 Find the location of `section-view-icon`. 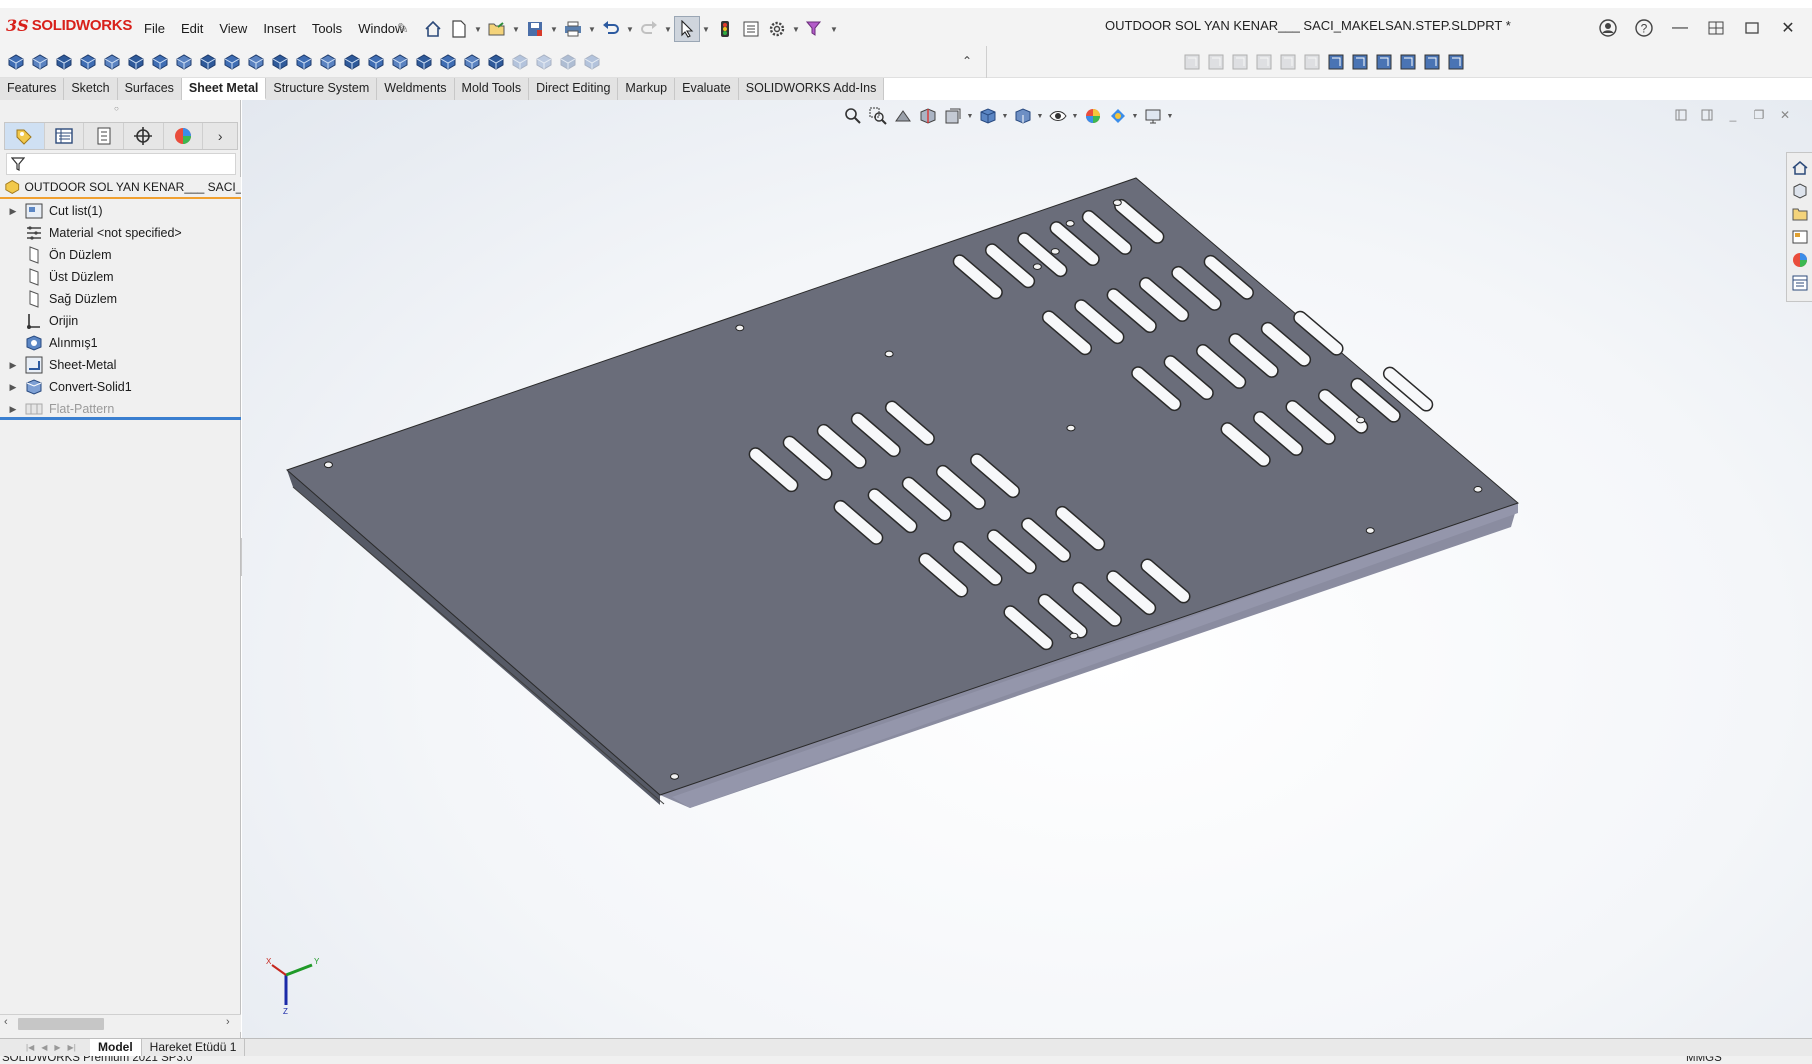

section-view-icon is located at coordinates (927, 116).